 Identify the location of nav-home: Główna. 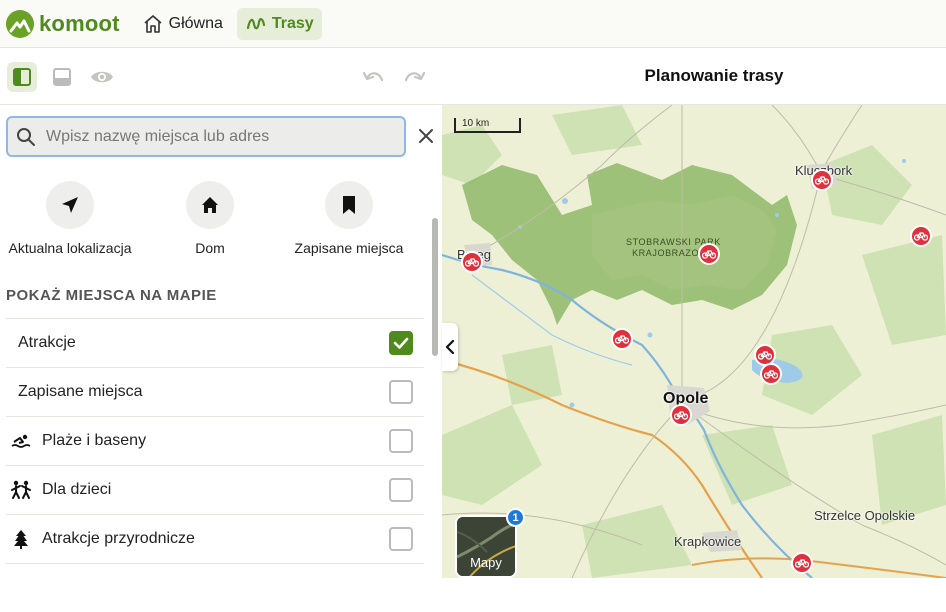
(182, 24).